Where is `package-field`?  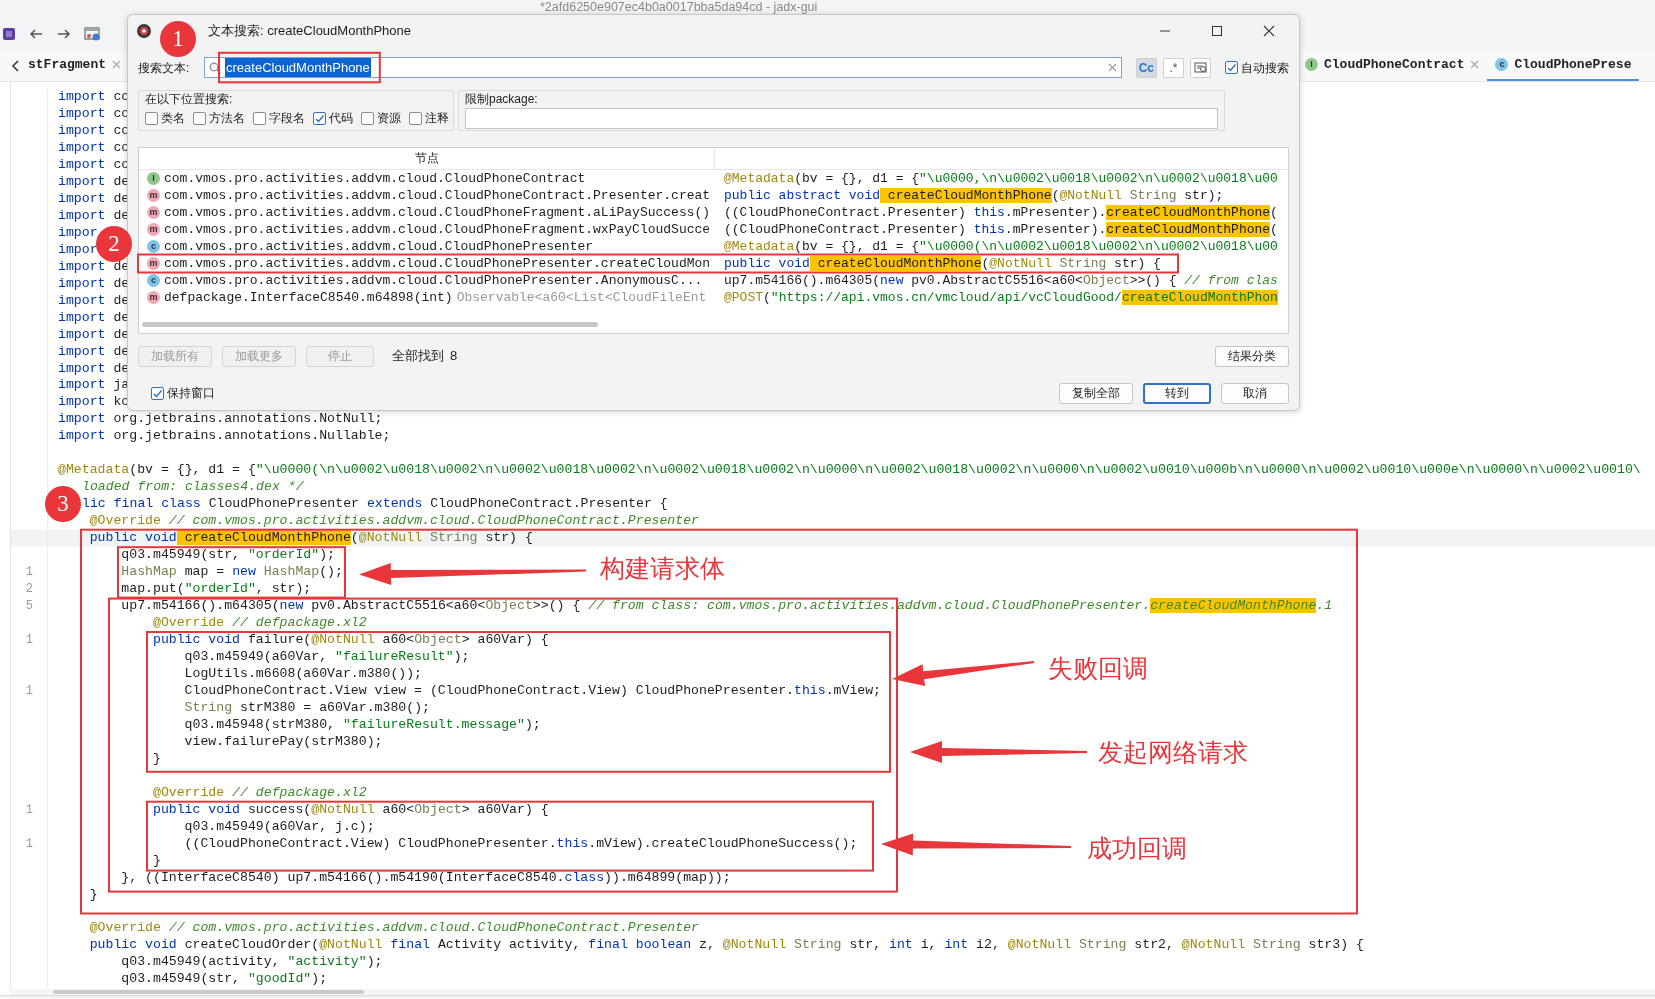 package-field is located at coordinates (841, 118).